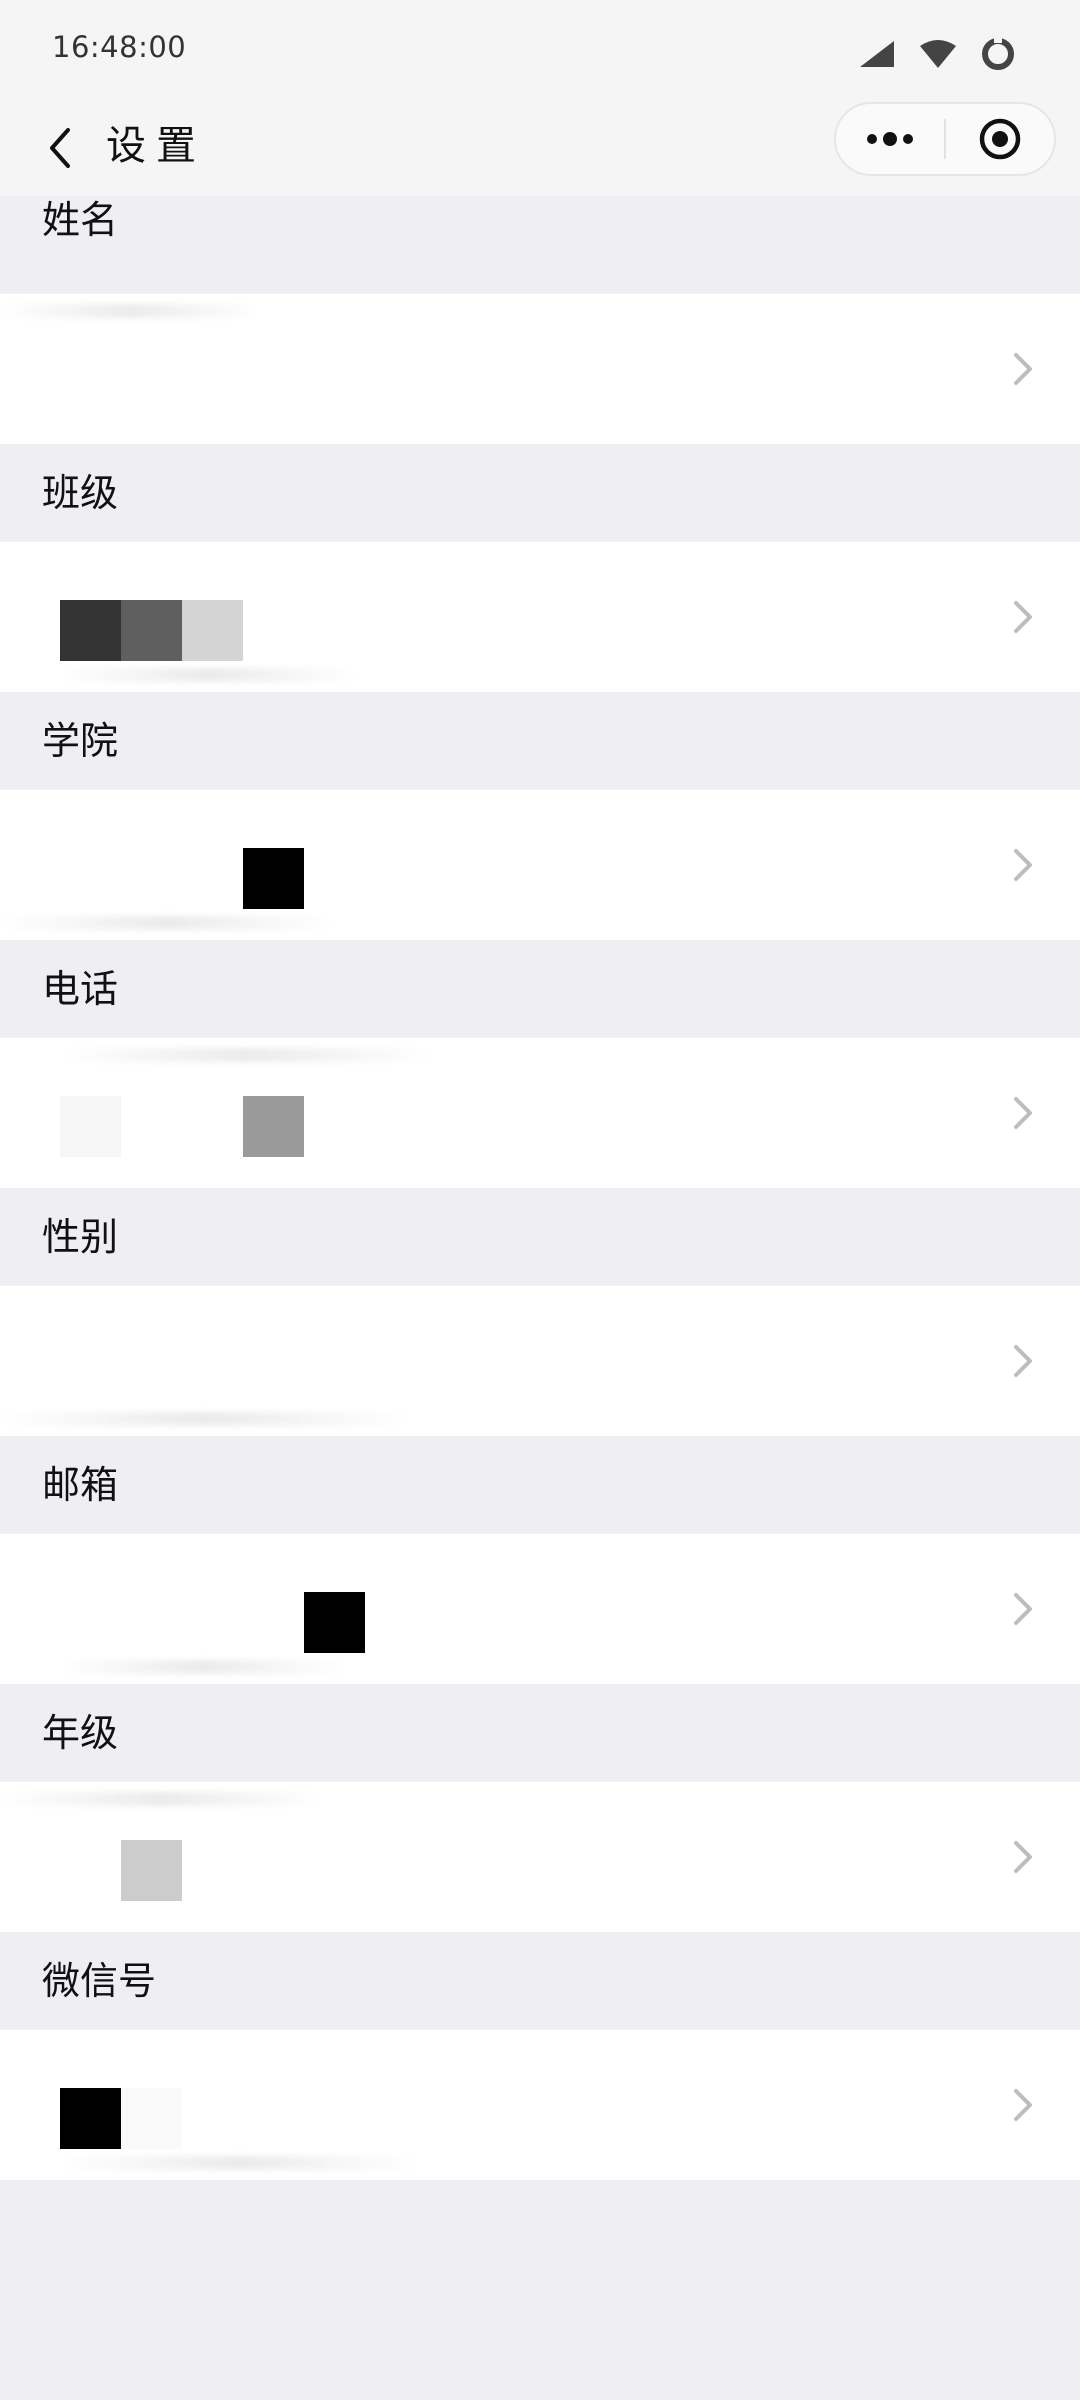 This screenshot has height=2400, width=1080. I want to click on field-label: 微信号, so click(540, 1981).